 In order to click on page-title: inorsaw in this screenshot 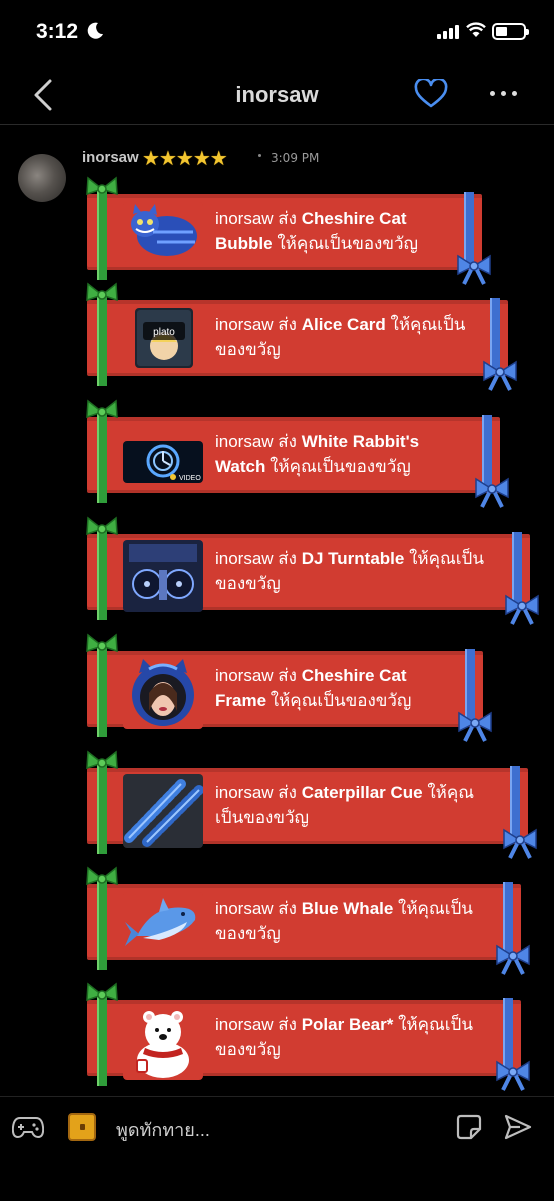, I will do `click(277, 94)`.